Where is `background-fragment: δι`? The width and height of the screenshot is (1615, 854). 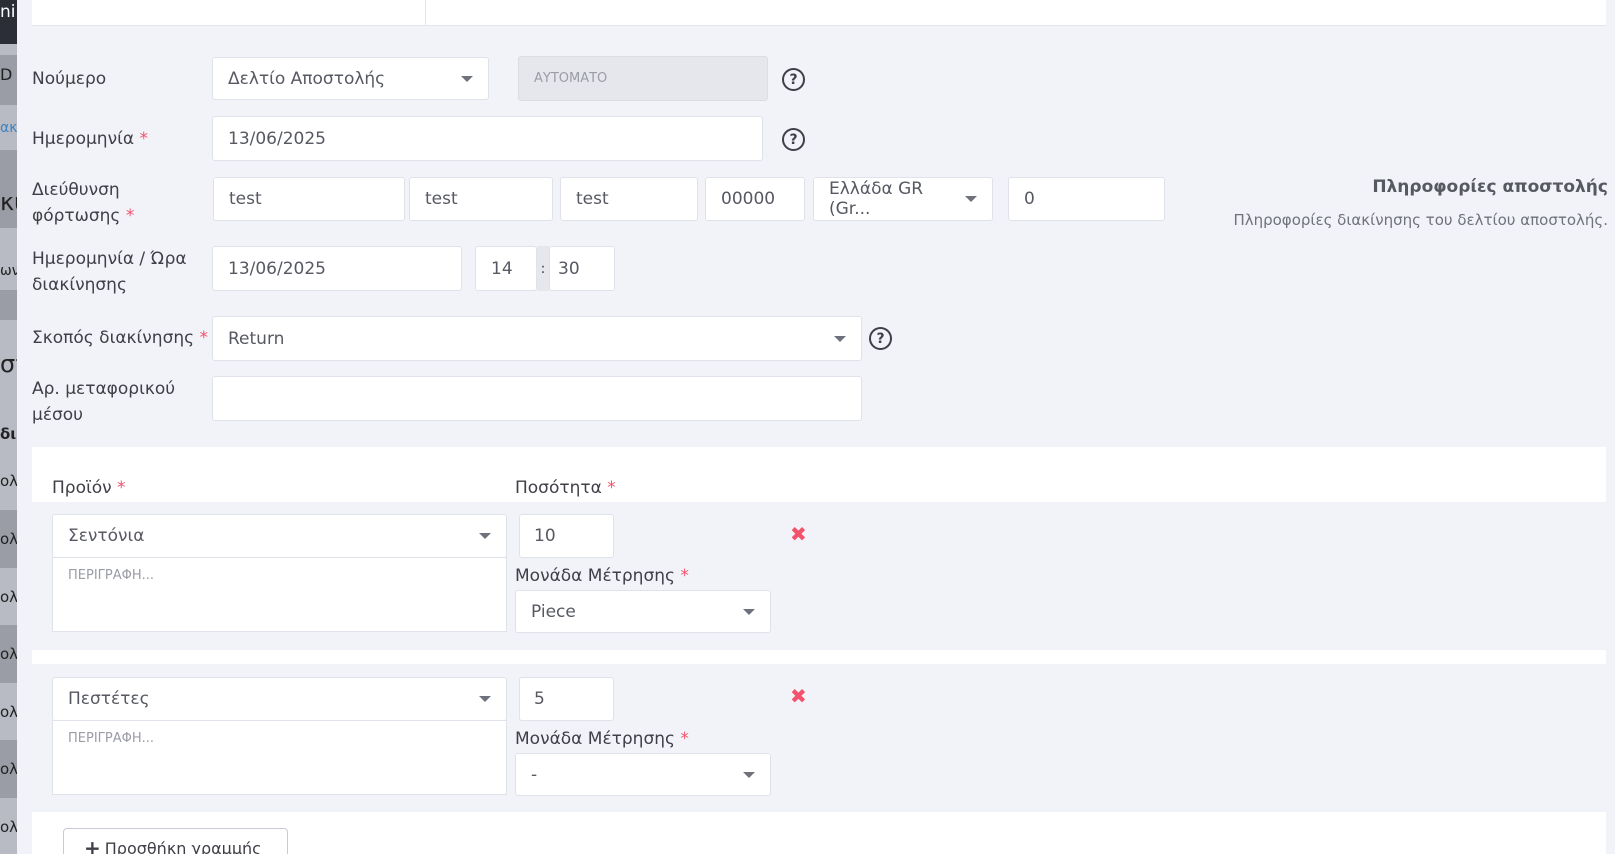 background-fragment: δι is located at coordinates (8, 434).